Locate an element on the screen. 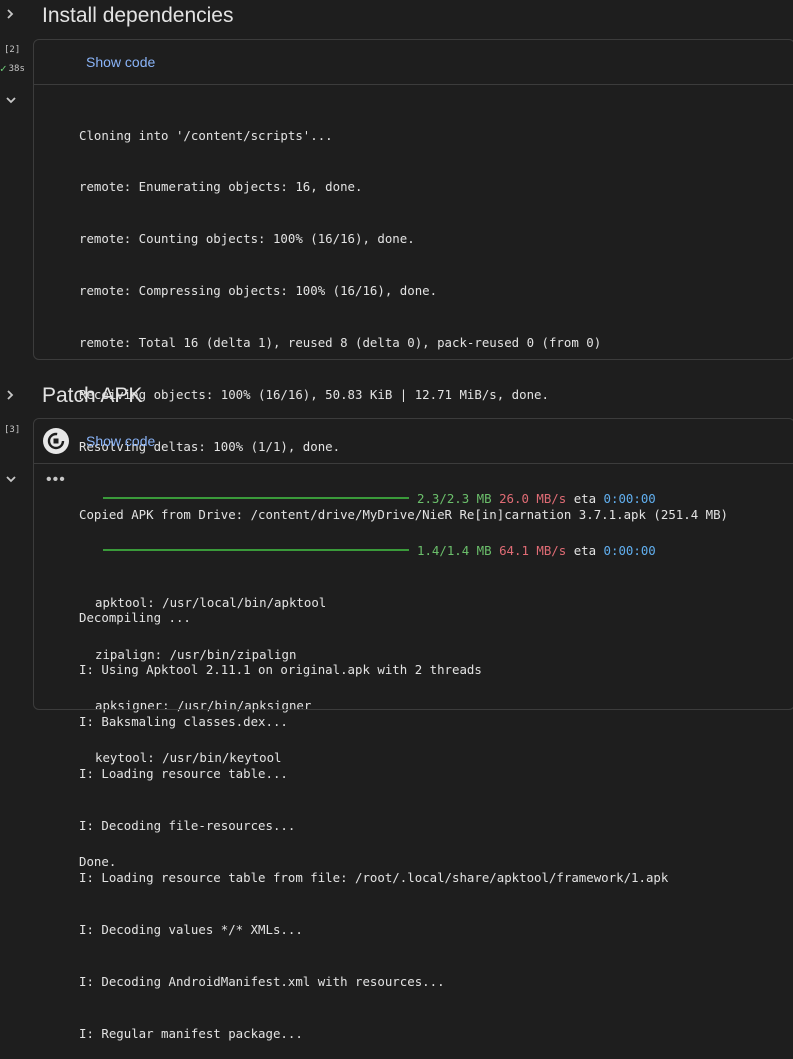 The height and width of the screenshot is (1059, 793). execution-count: [3] is located at coordinates (12, 430).